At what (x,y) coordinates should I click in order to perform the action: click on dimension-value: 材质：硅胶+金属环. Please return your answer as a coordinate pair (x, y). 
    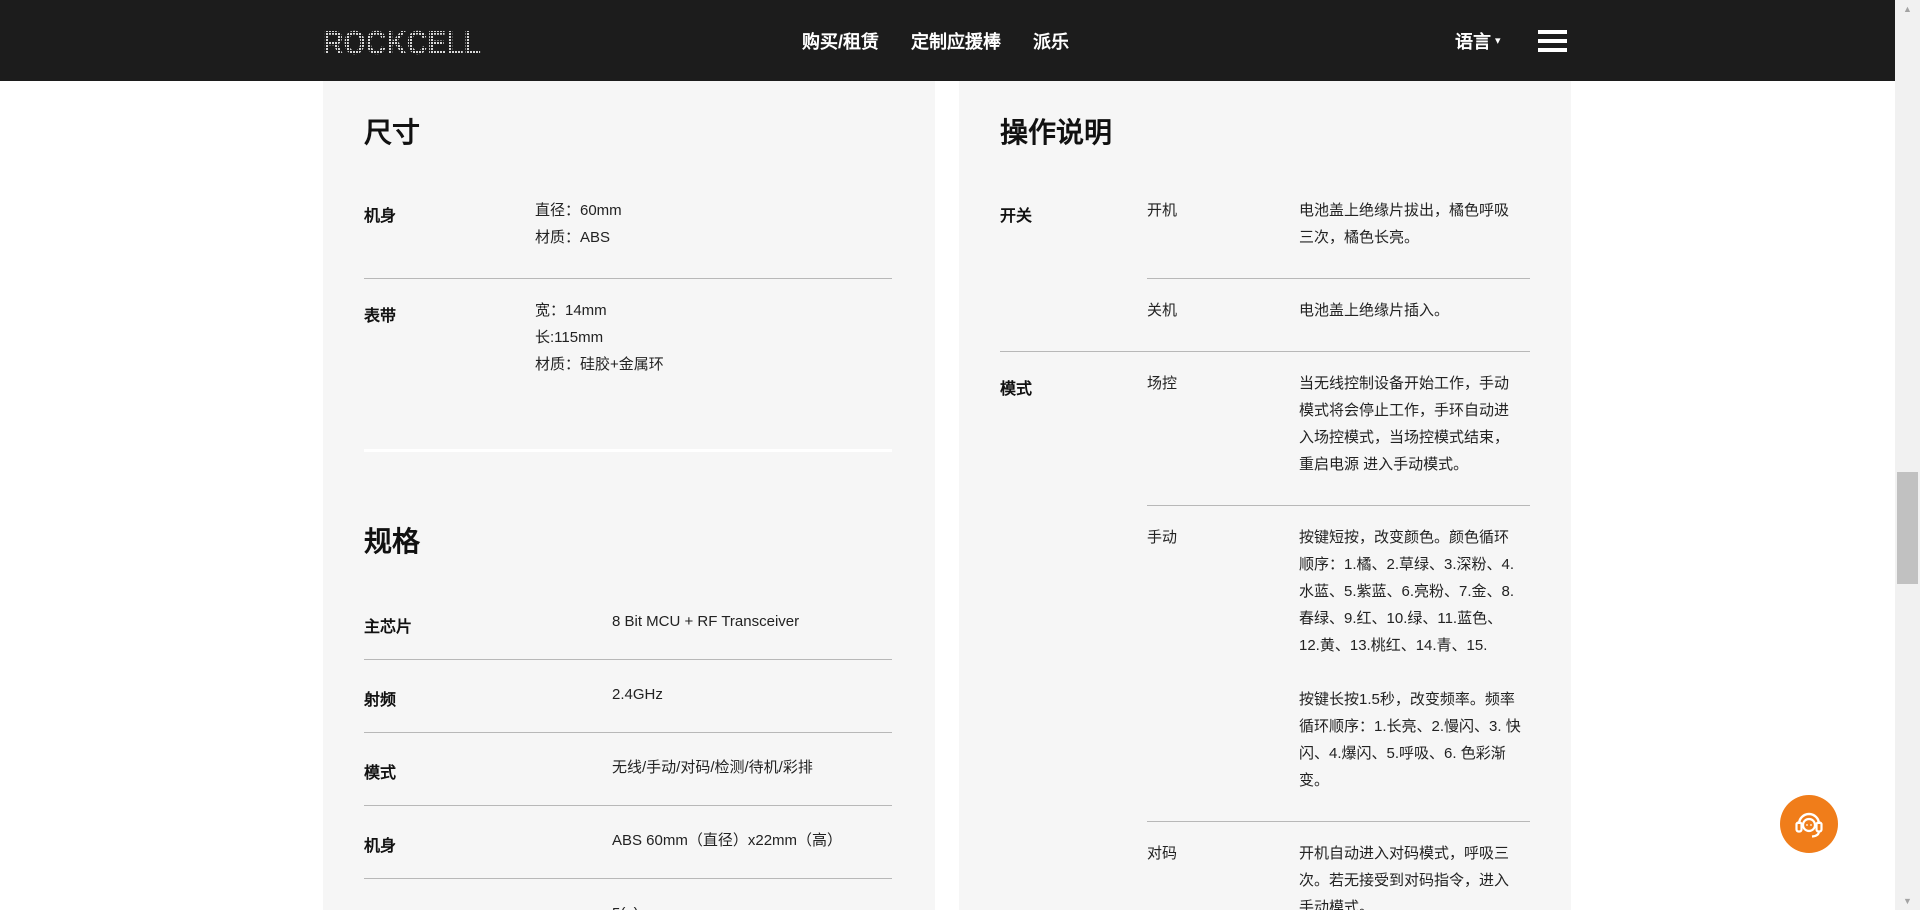
    Looking at the image, I should click on (599, 364).